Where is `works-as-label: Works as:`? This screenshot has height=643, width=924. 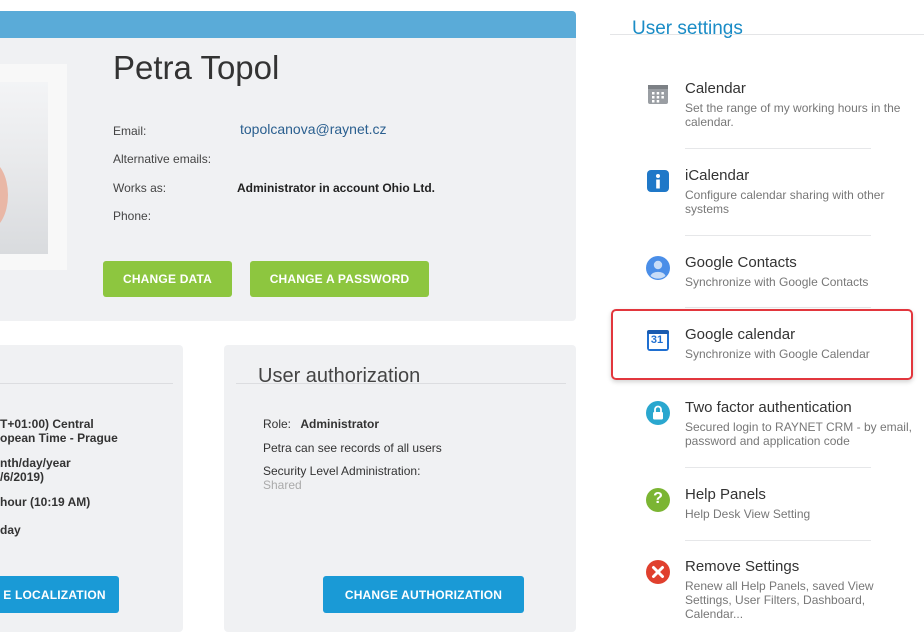
works-as-label: Works as: is located at coordinates (140, 188).